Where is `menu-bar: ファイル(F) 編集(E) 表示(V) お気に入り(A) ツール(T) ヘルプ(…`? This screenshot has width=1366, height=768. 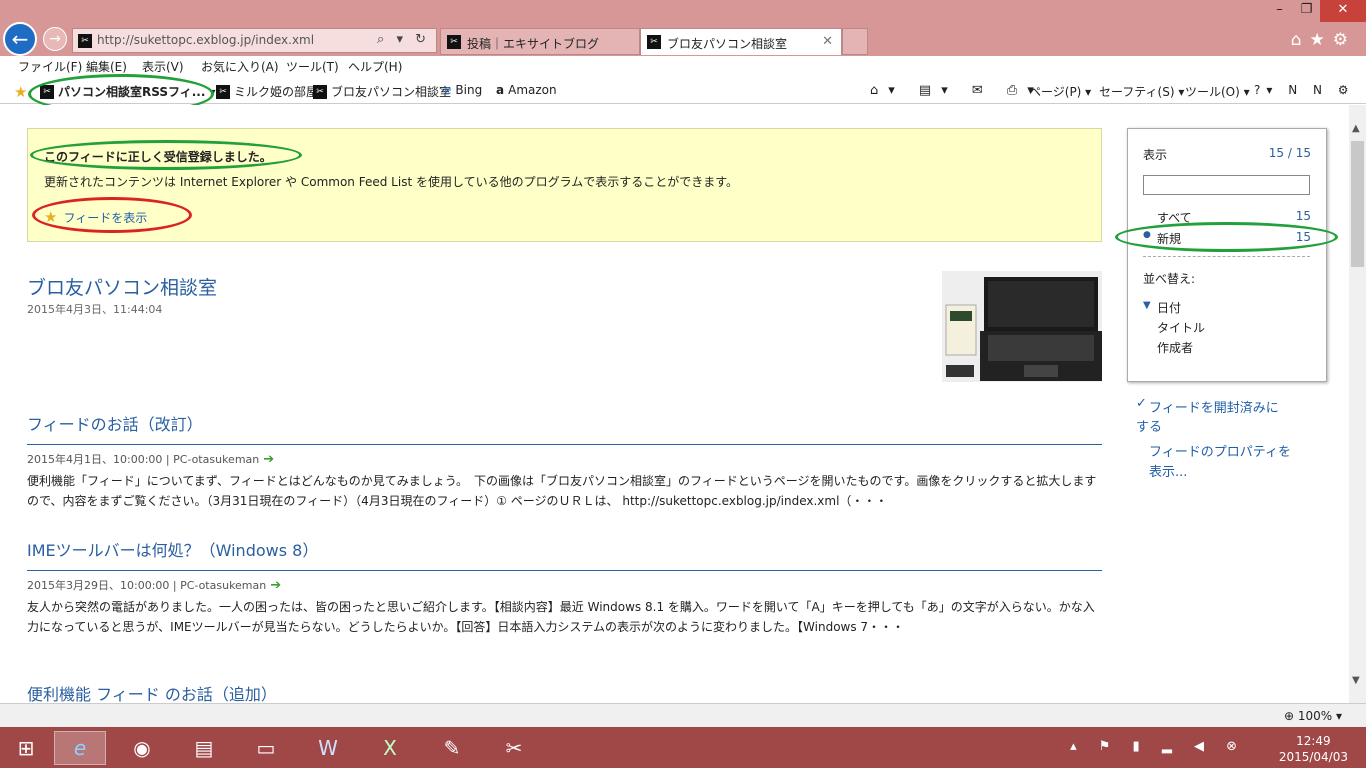
menu-bar: ファイル(F) 編集(E) 表示(V) お気に入り(A) ツール(T) ヘルプ(… is located at coordinates (683, 67).